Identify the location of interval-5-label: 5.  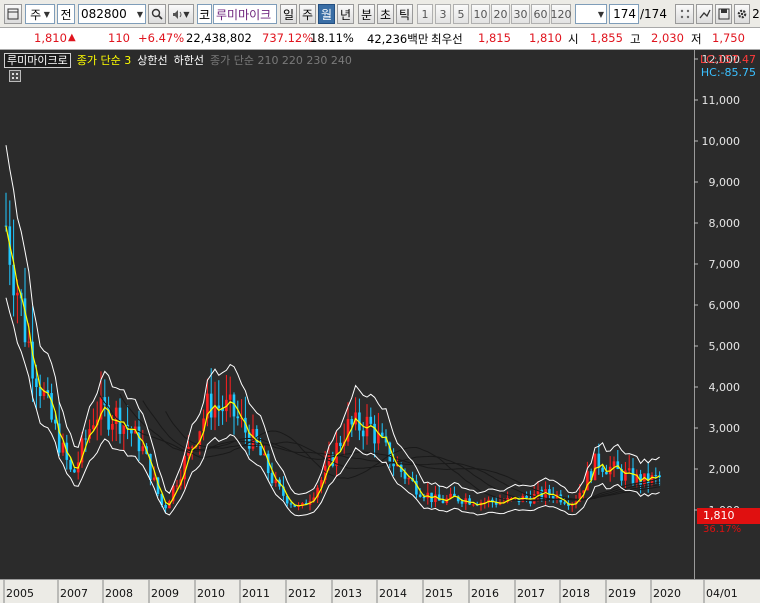
(461, 14).